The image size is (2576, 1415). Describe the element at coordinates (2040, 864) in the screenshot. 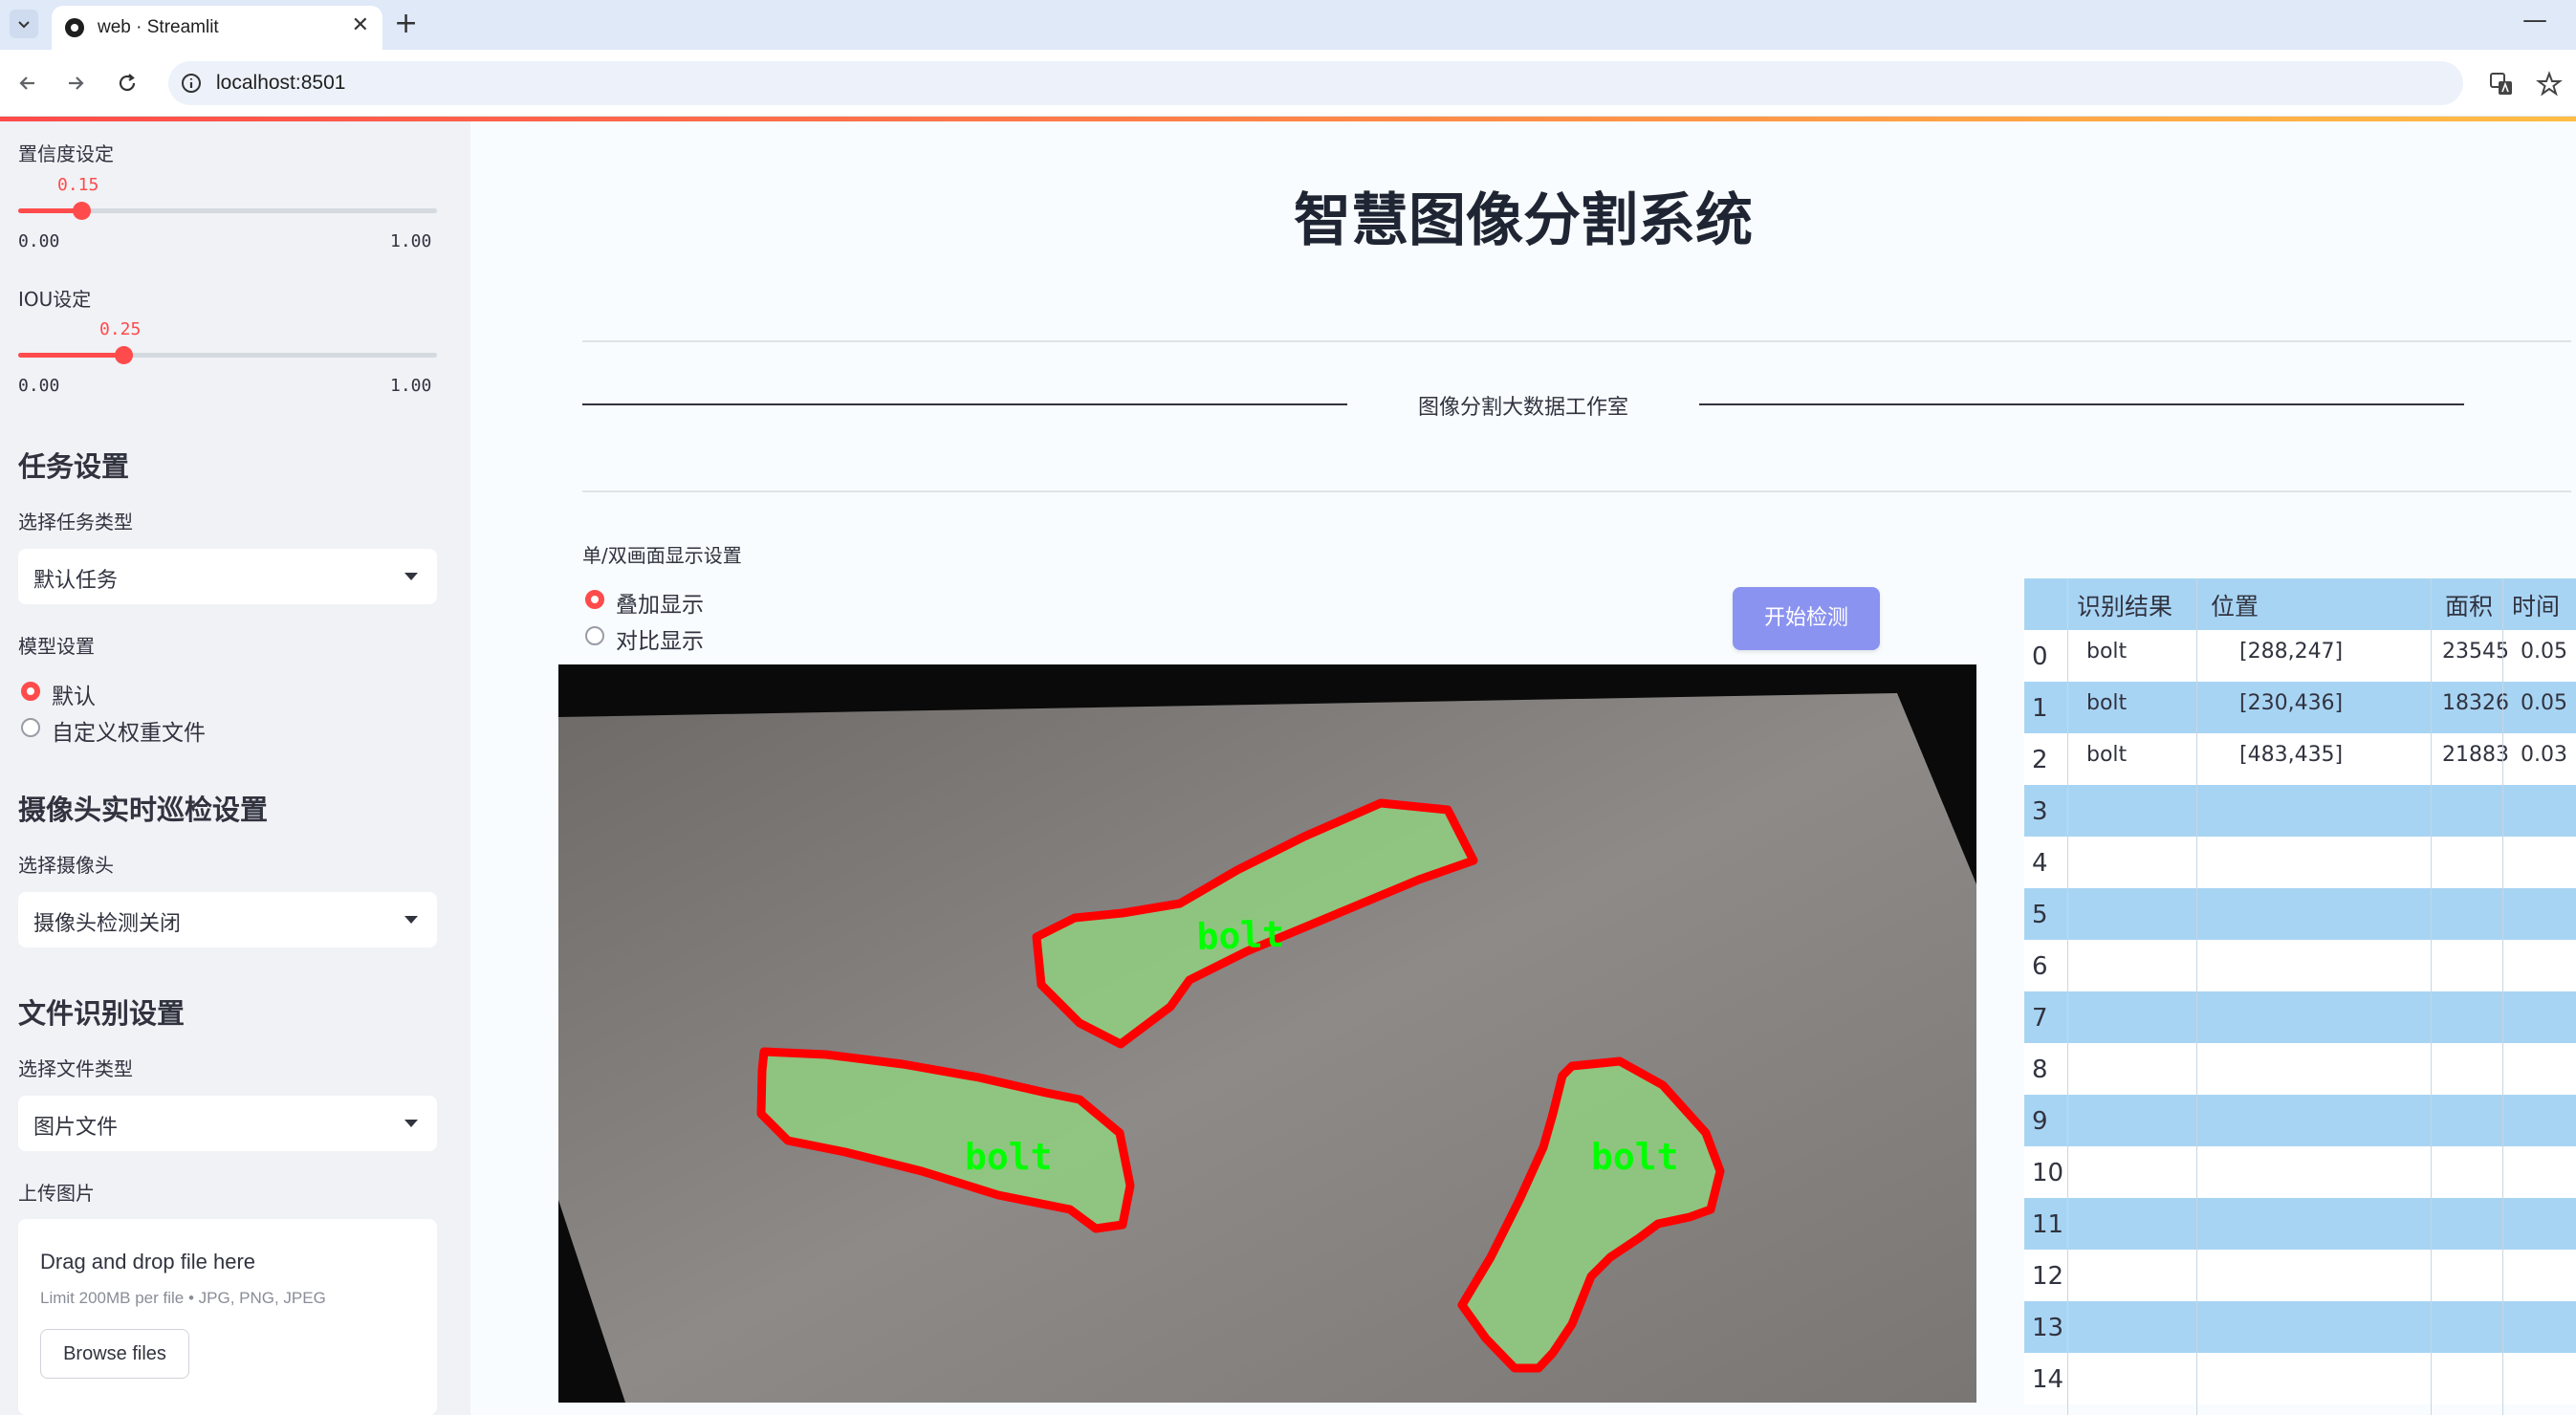

I see `row-index: 4` at that location.